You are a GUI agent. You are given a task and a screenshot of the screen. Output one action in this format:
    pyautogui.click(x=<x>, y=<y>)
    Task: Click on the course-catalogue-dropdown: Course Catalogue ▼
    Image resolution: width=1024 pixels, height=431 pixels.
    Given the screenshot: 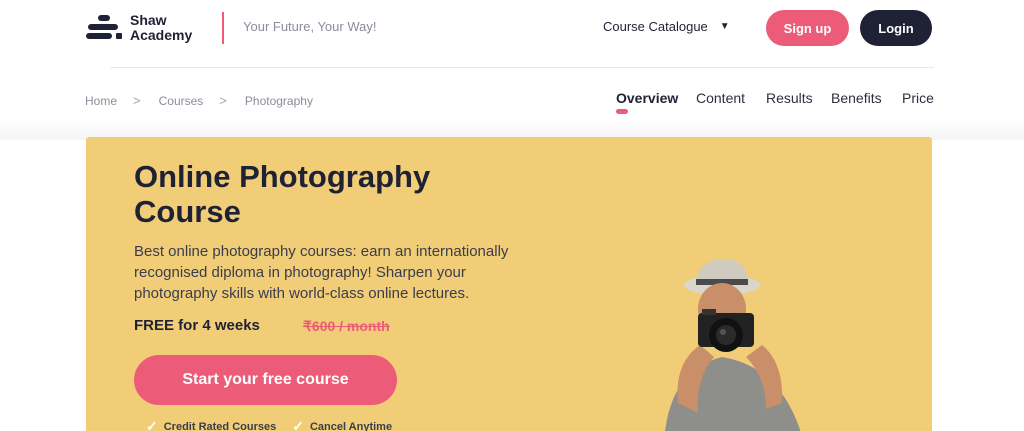 What is the action you would take?
    pyautogui.click(x=666, y=26)
    